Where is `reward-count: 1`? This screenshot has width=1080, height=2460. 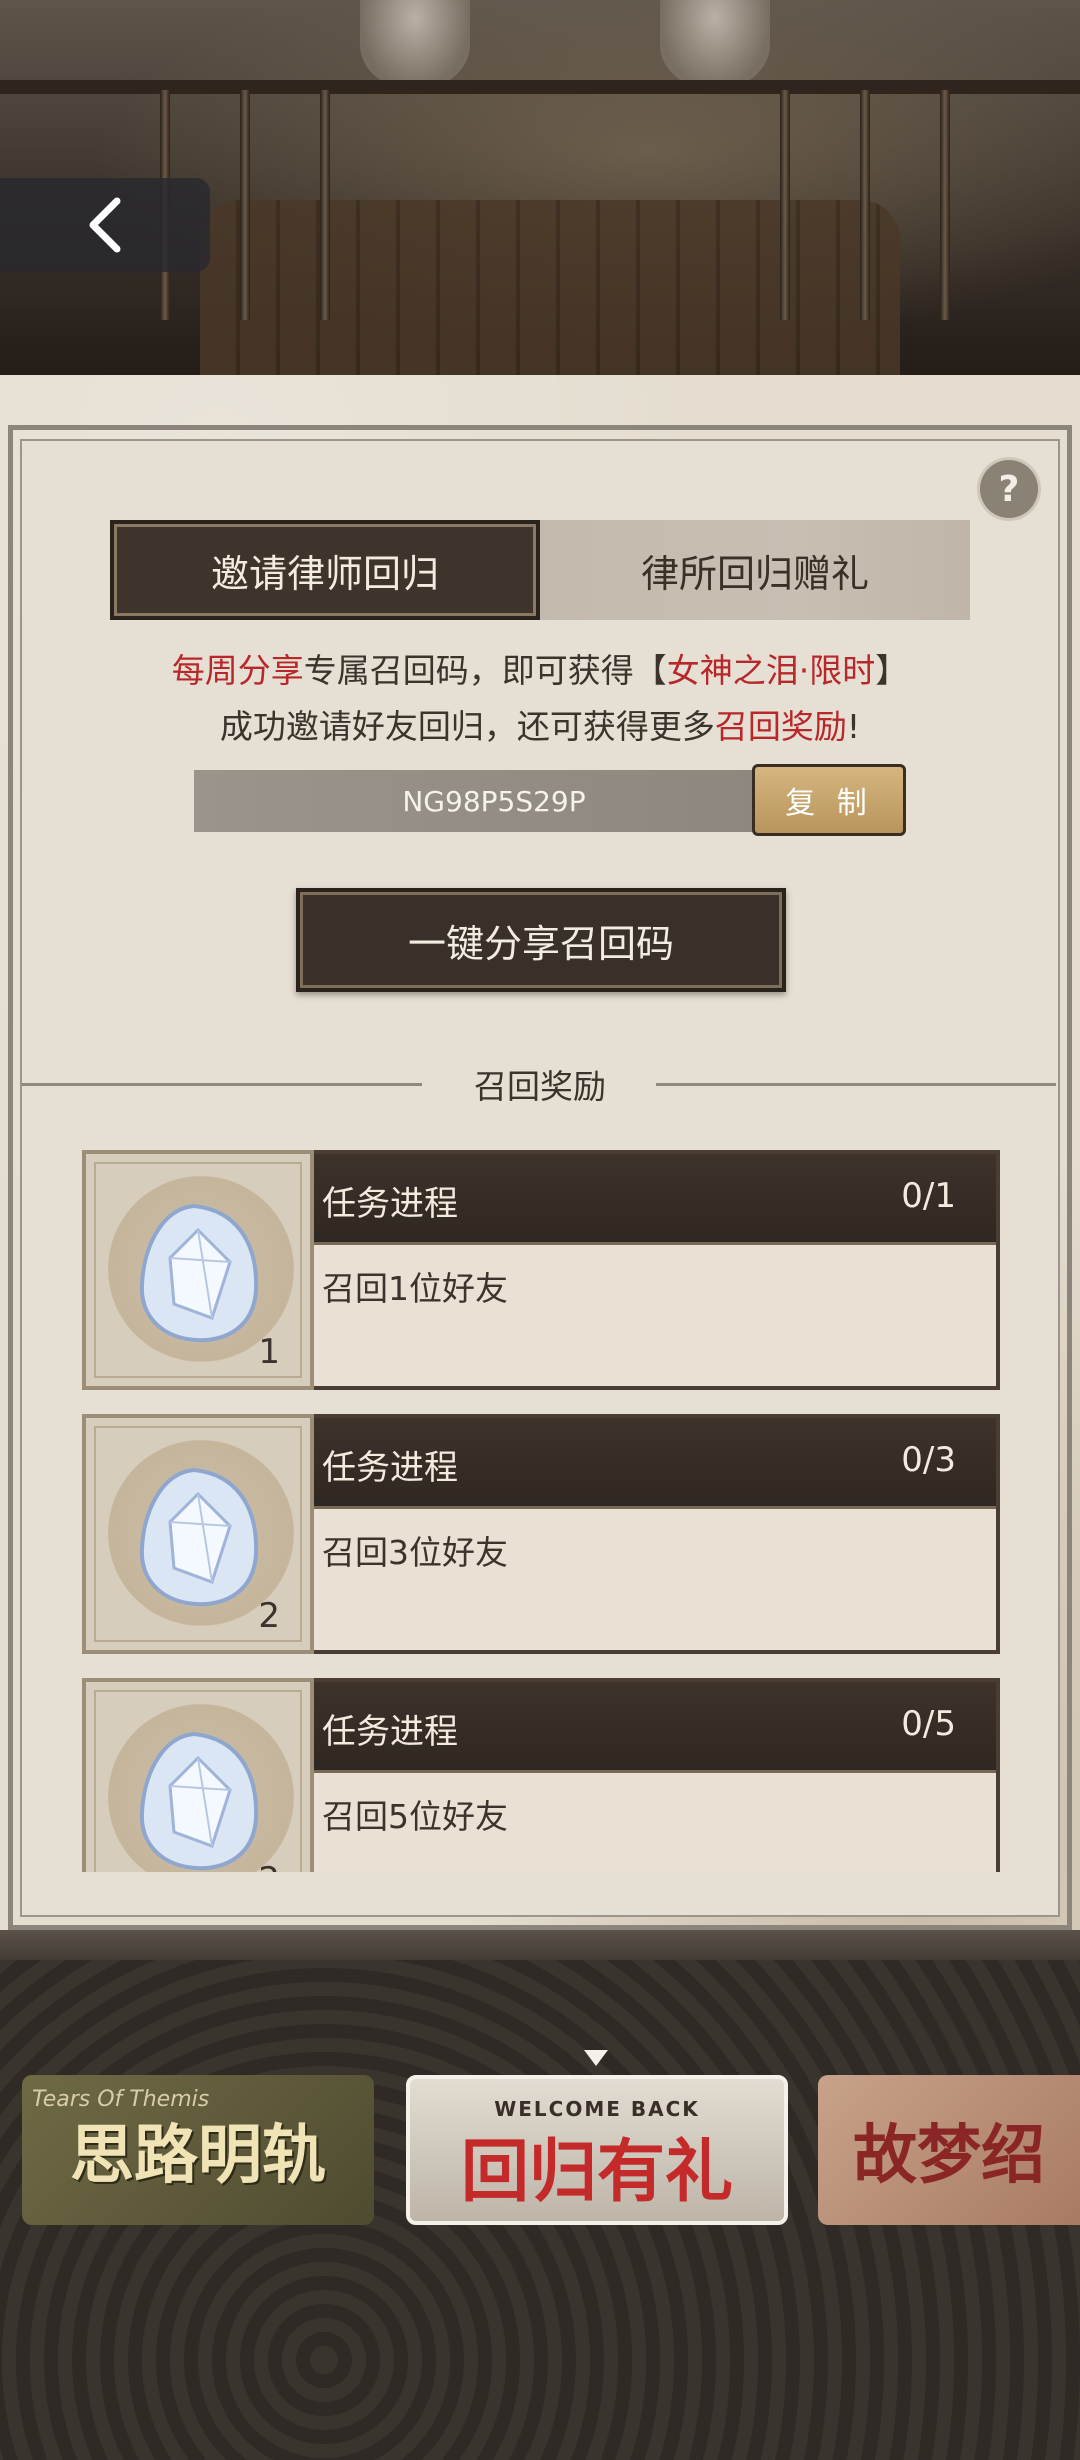 reward-count: 1 is located at coordinates (269, 1352).